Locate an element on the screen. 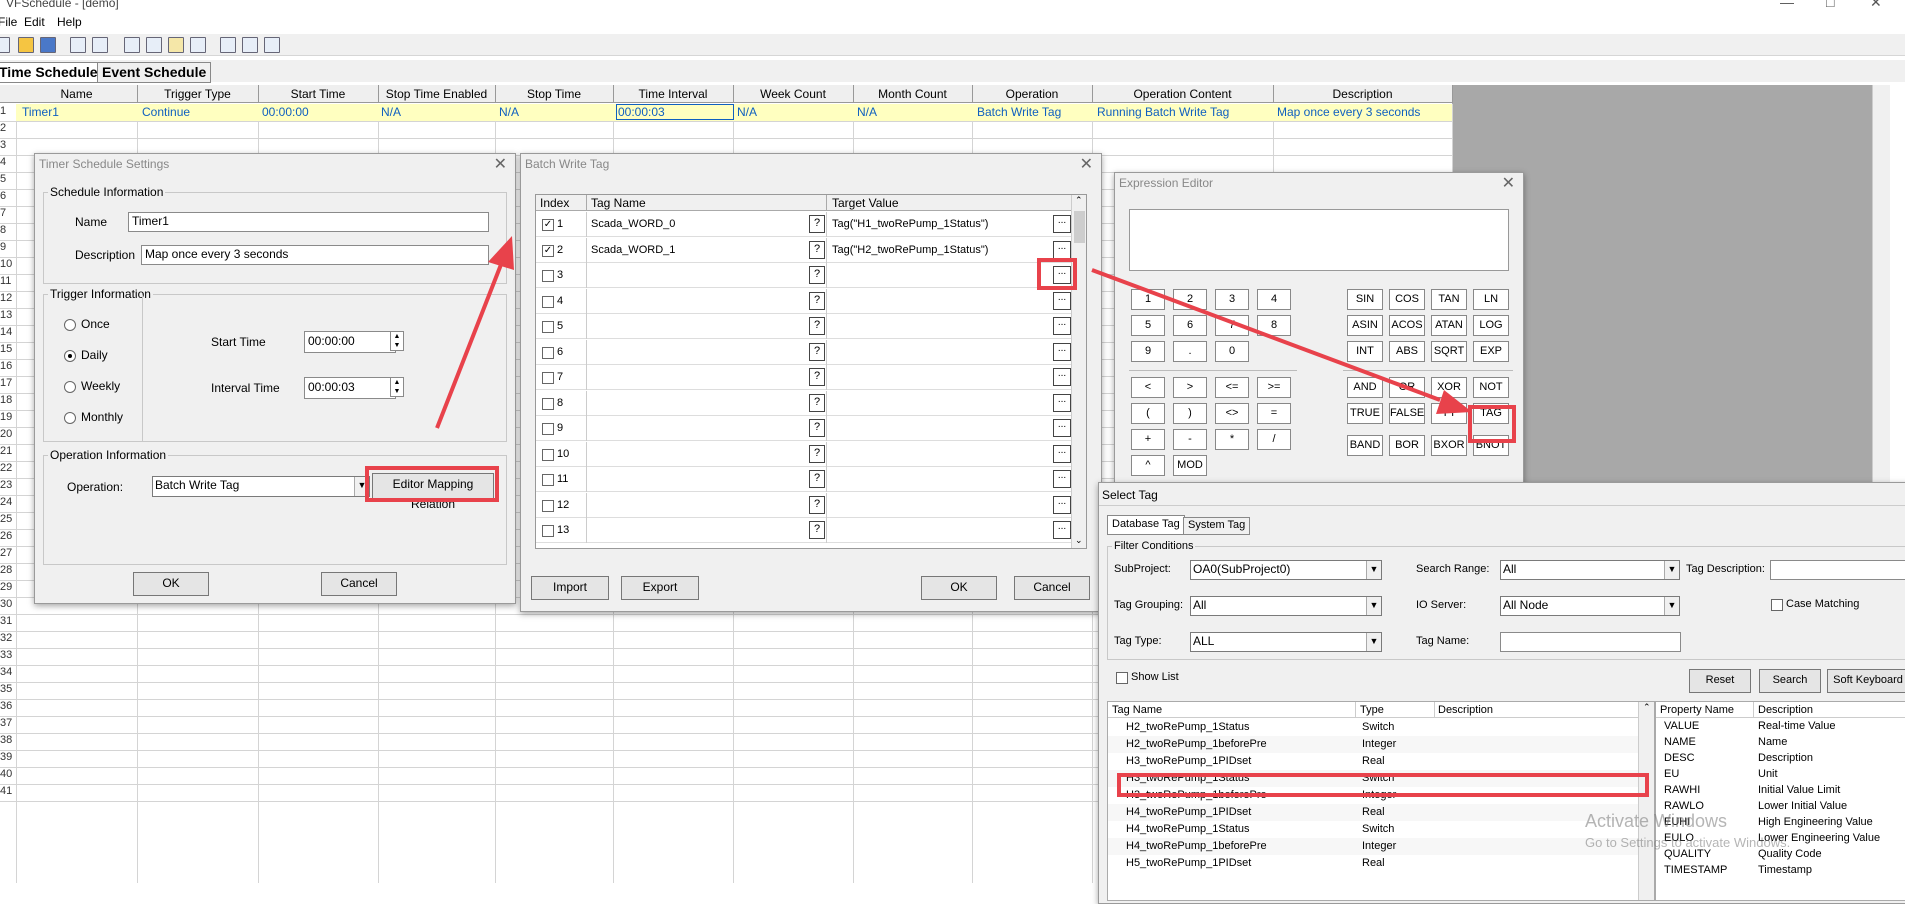  tag-list-row: H2_twoRePump_1beforePre Integer is located at coordinates (1373, 744).